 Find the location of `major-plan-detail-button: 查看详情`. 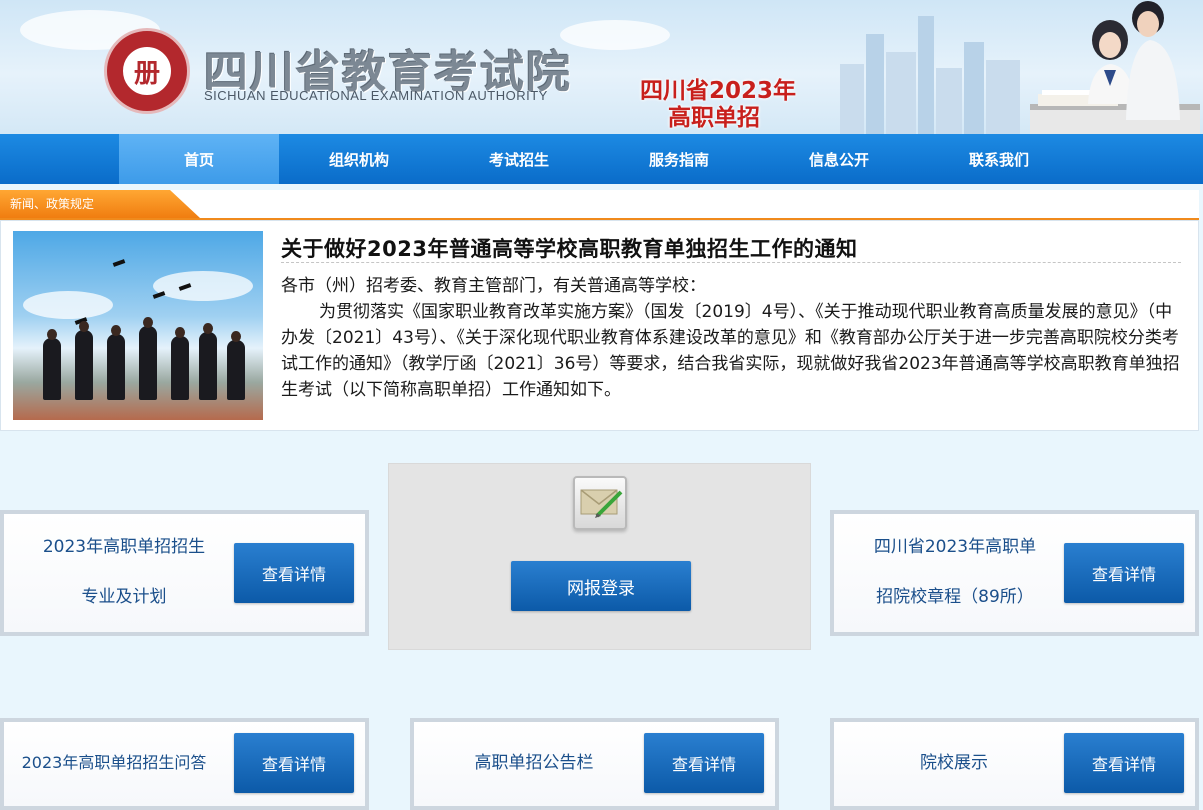

major-plan-detail-button: 查看详情 is located at coordinates (294, 573).